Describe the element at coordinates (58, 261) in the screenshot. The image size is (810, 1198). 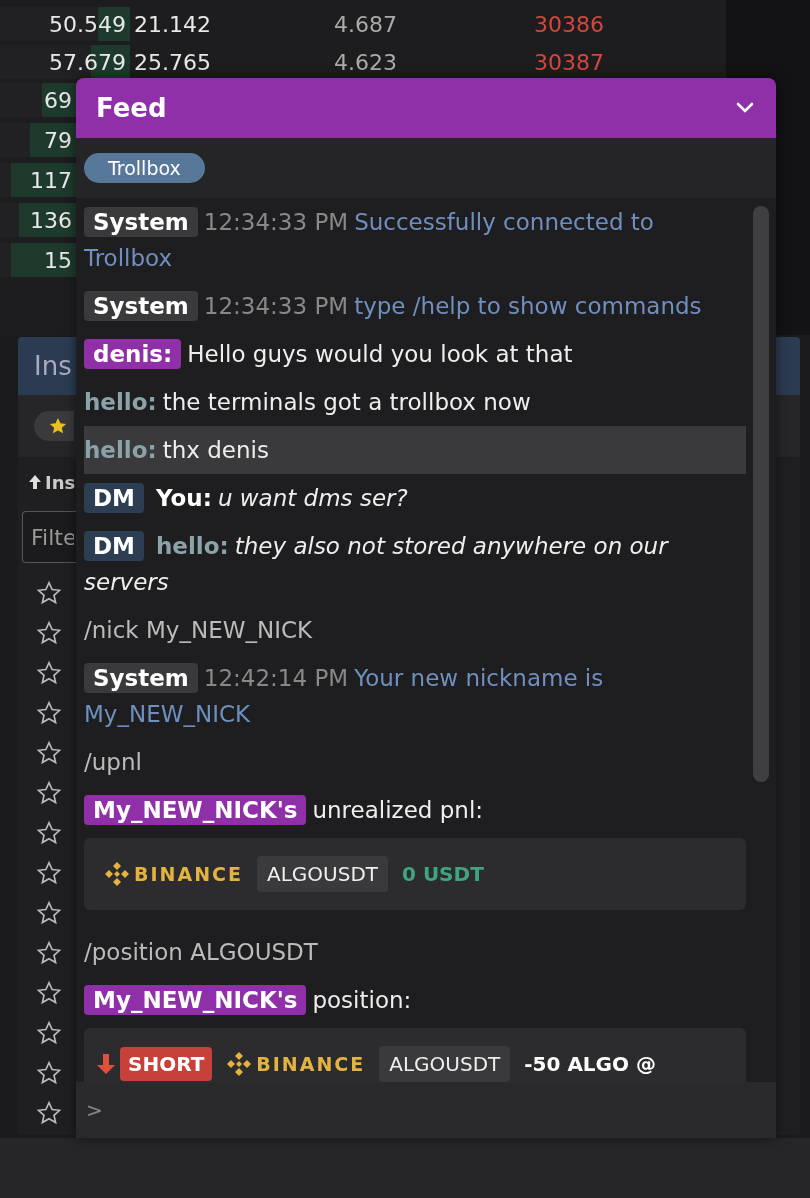
I see `bid-price: 15` at that location.